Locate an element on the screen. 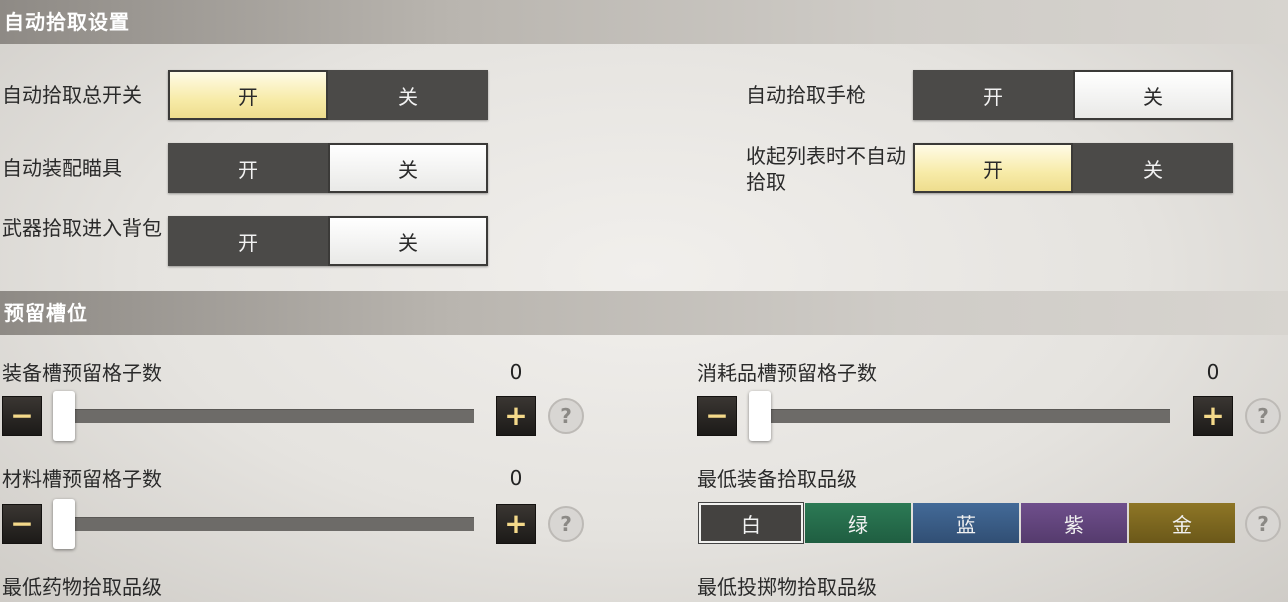 The height and width of the screenshot is (602, 1288). quality-green-option: 绿 is located at coordinates (858, 523).